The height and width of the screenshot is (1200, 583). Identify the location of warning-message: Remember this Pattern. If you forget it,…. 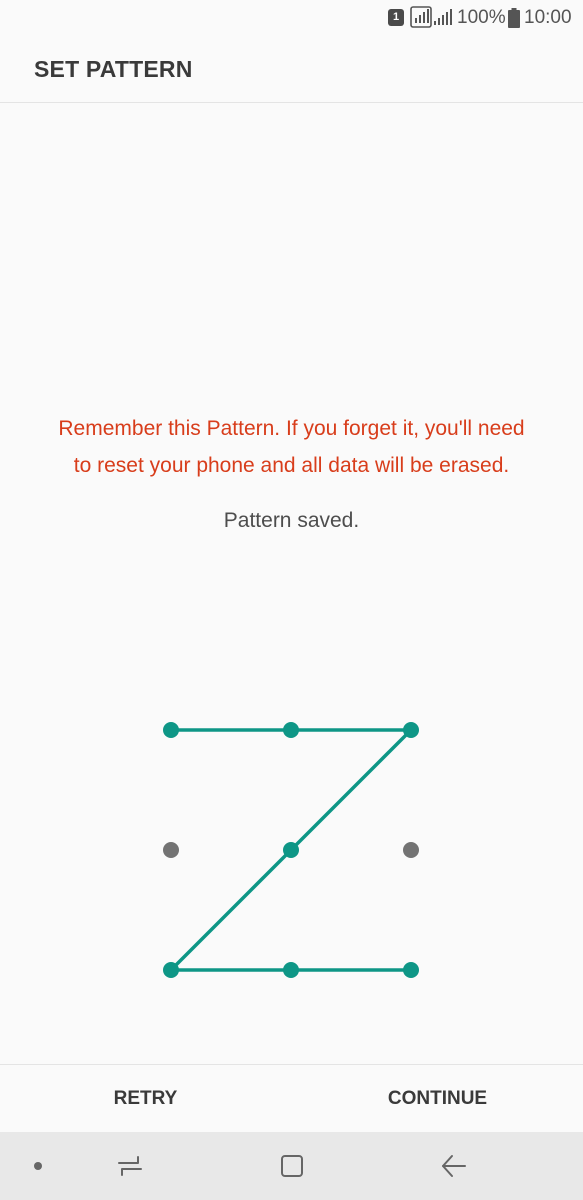
(291, 447).